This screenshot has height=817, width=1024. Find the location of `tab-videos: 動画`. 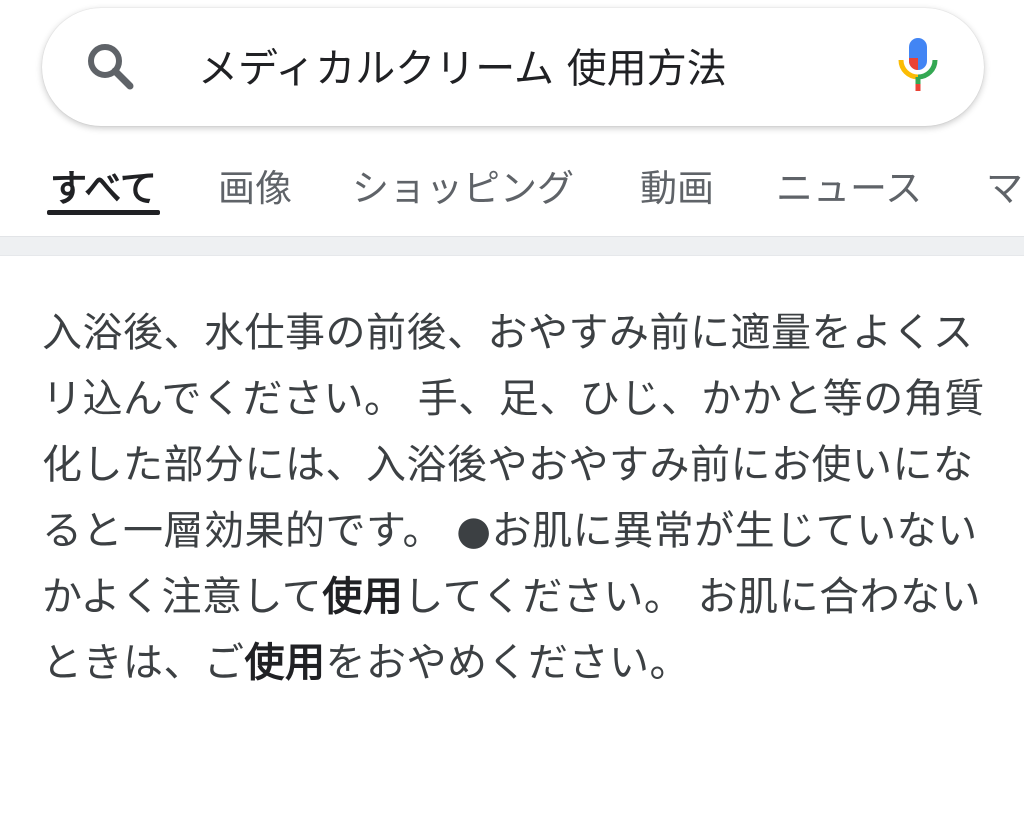

tab-videos: 動画 is located at coordinates (677, 185).